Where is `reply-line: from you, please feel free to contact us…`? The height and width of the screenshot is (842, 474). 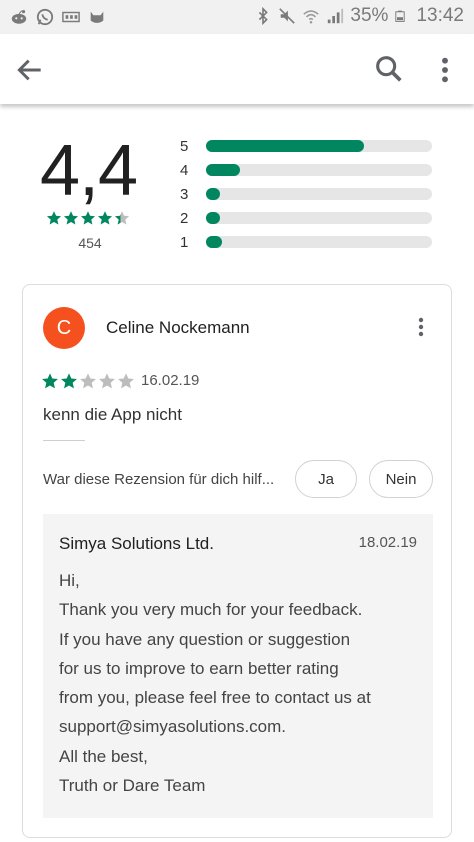 reply-line: from you, please feel free to contact us… is located at coordinates (215, 698).